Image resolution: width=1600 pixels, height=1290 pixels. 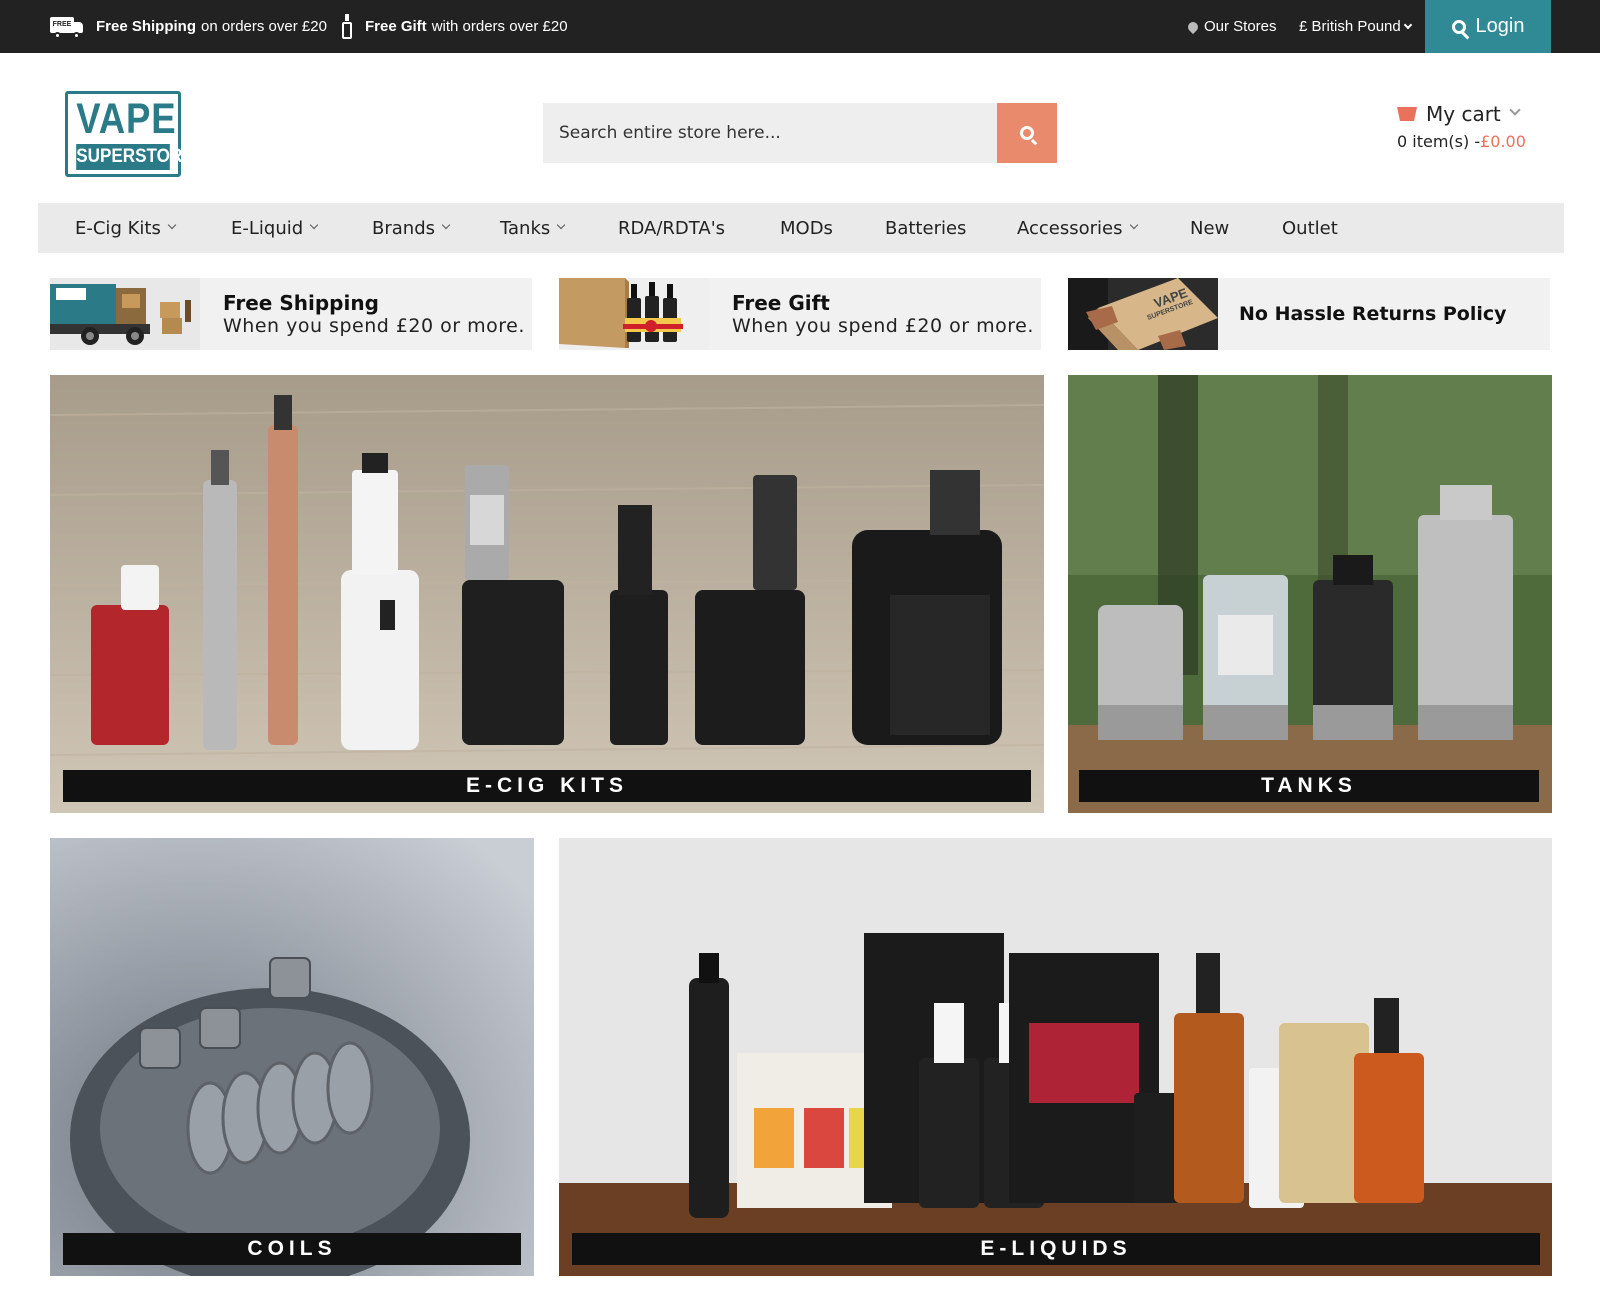 I want to click on cart-total: £0.00, so click(x=1503, y=141).